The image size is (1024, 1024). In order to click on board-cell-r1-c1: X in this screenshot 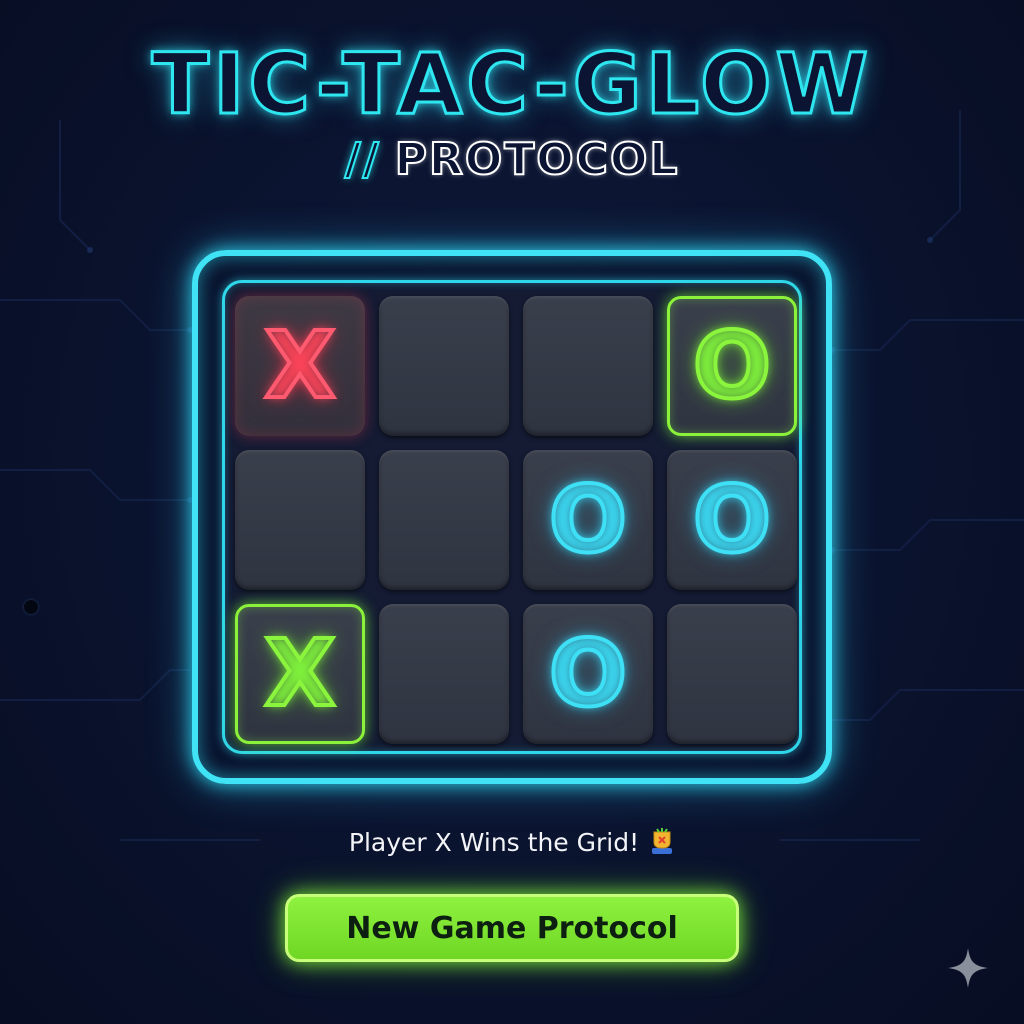, I will do `click(300, 366)`.